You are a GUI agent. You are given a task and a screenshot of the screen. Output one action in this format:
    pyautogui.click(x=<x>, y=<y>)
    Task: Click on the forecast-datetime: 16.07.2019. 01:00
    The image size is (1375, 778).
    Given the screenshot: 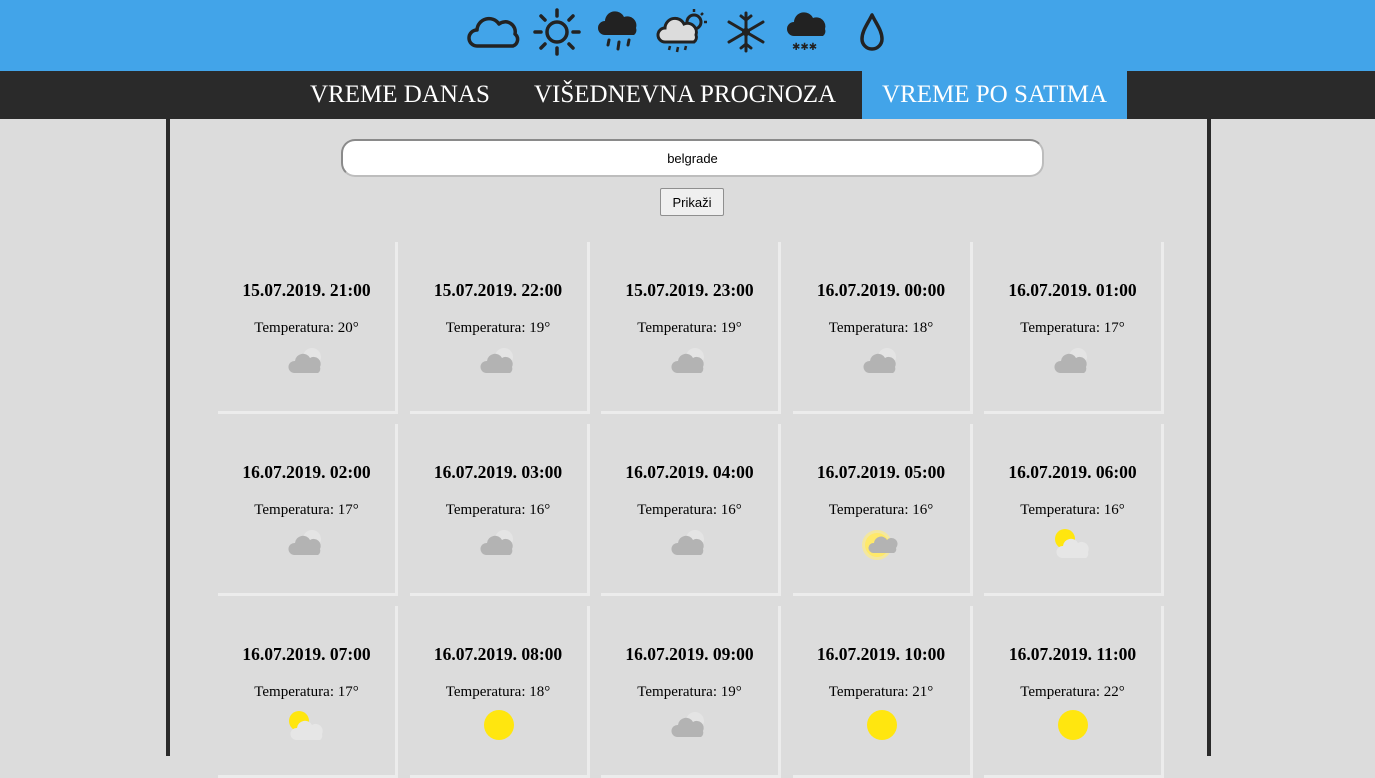 What is the action you would take?
    pyautogui.click(x=1072, y=290)
    